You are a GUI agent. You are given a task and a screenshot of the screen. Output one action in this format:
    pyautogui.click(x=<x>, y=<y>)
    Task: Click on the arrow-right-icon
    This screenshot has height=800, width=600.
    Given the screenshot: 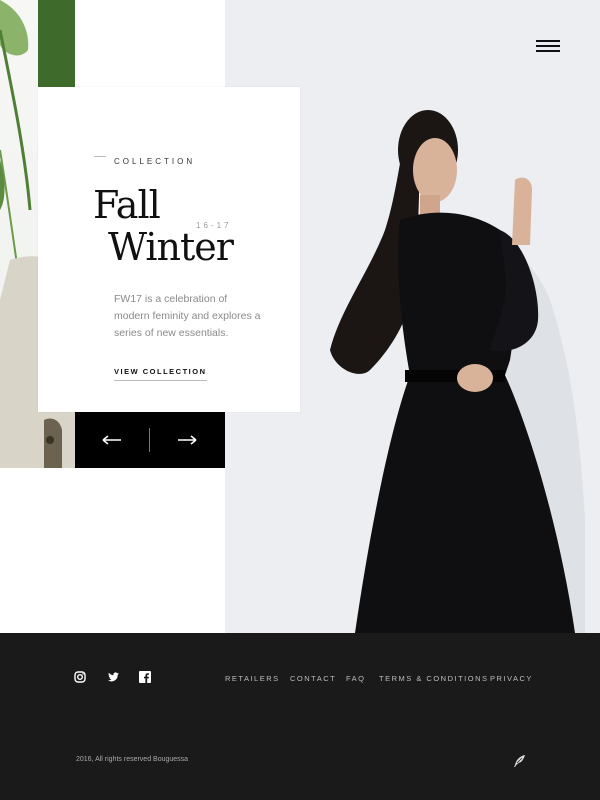 What is the action you would take?
    pyautogui.click(x=187, y=440)
    